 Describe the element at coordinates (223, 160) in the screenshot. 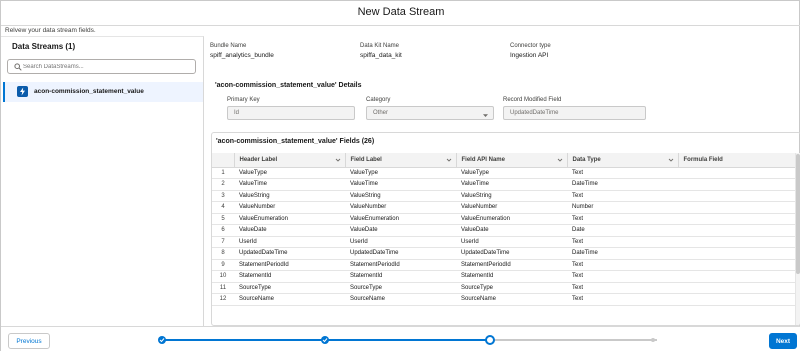

I see `row-number-header` at that location.